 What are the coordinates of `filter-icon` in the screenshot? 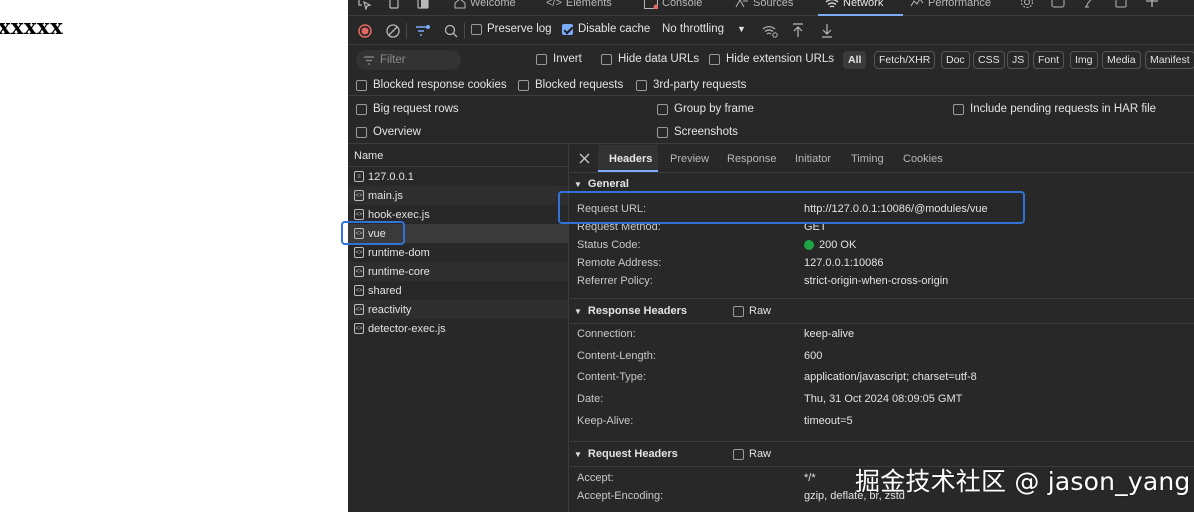 It's located at (369, 60).